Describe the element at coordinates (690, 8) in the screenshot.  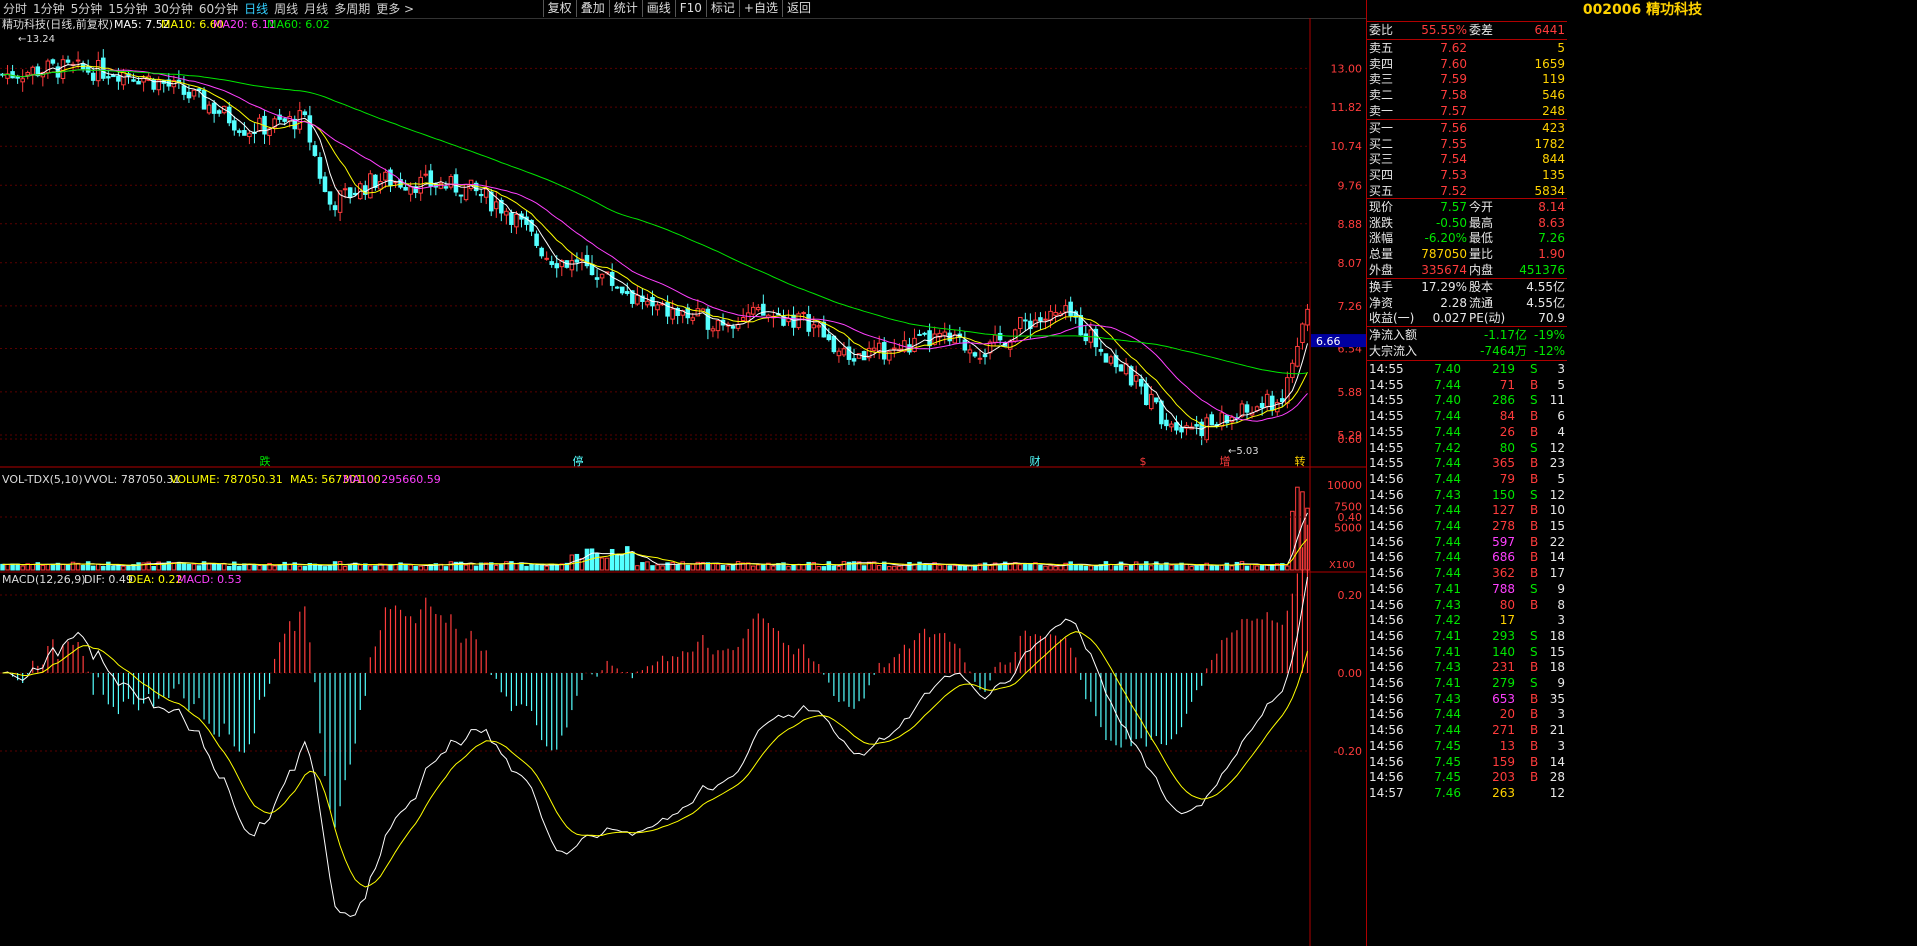
I see `tool-button-4: F10` at that location.